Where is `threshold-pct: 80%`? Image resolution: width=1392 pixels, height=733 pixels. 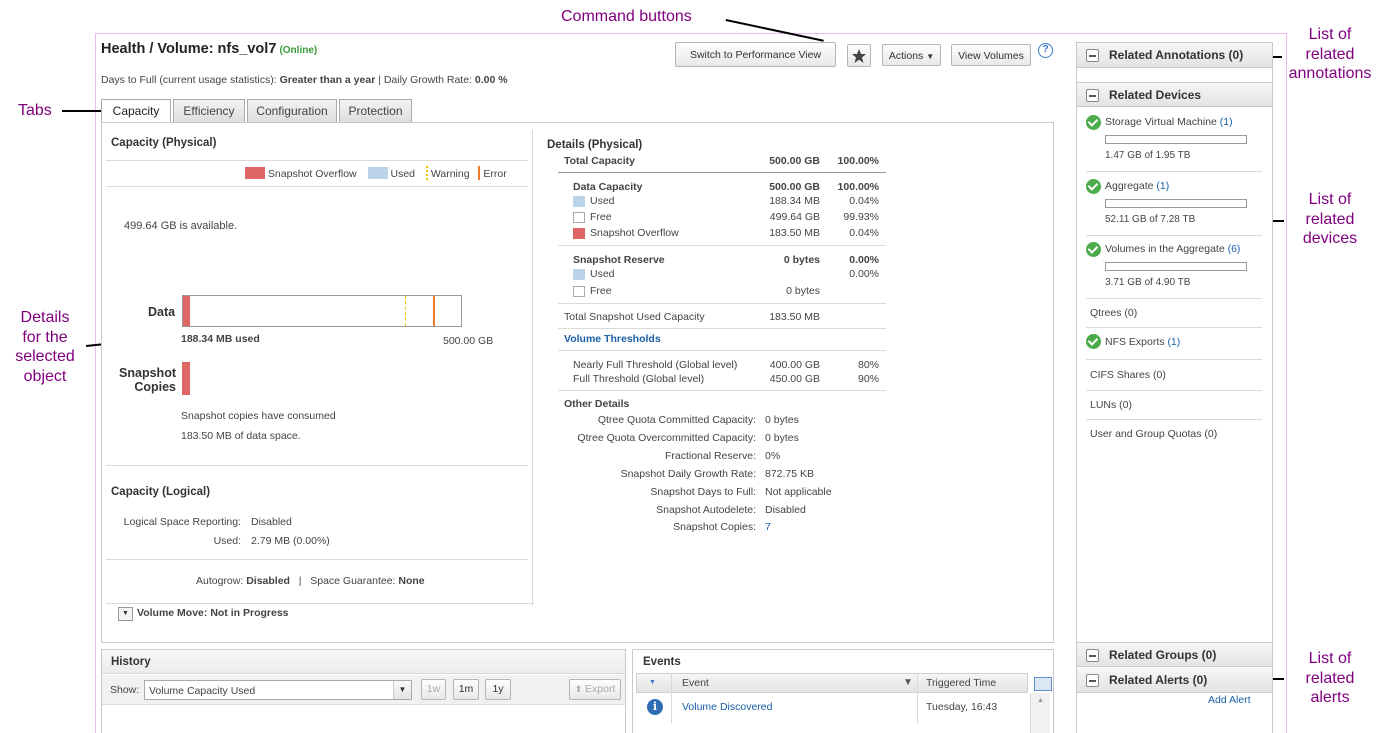 threshold-pct: 80% is located at coordinates (868, 365).